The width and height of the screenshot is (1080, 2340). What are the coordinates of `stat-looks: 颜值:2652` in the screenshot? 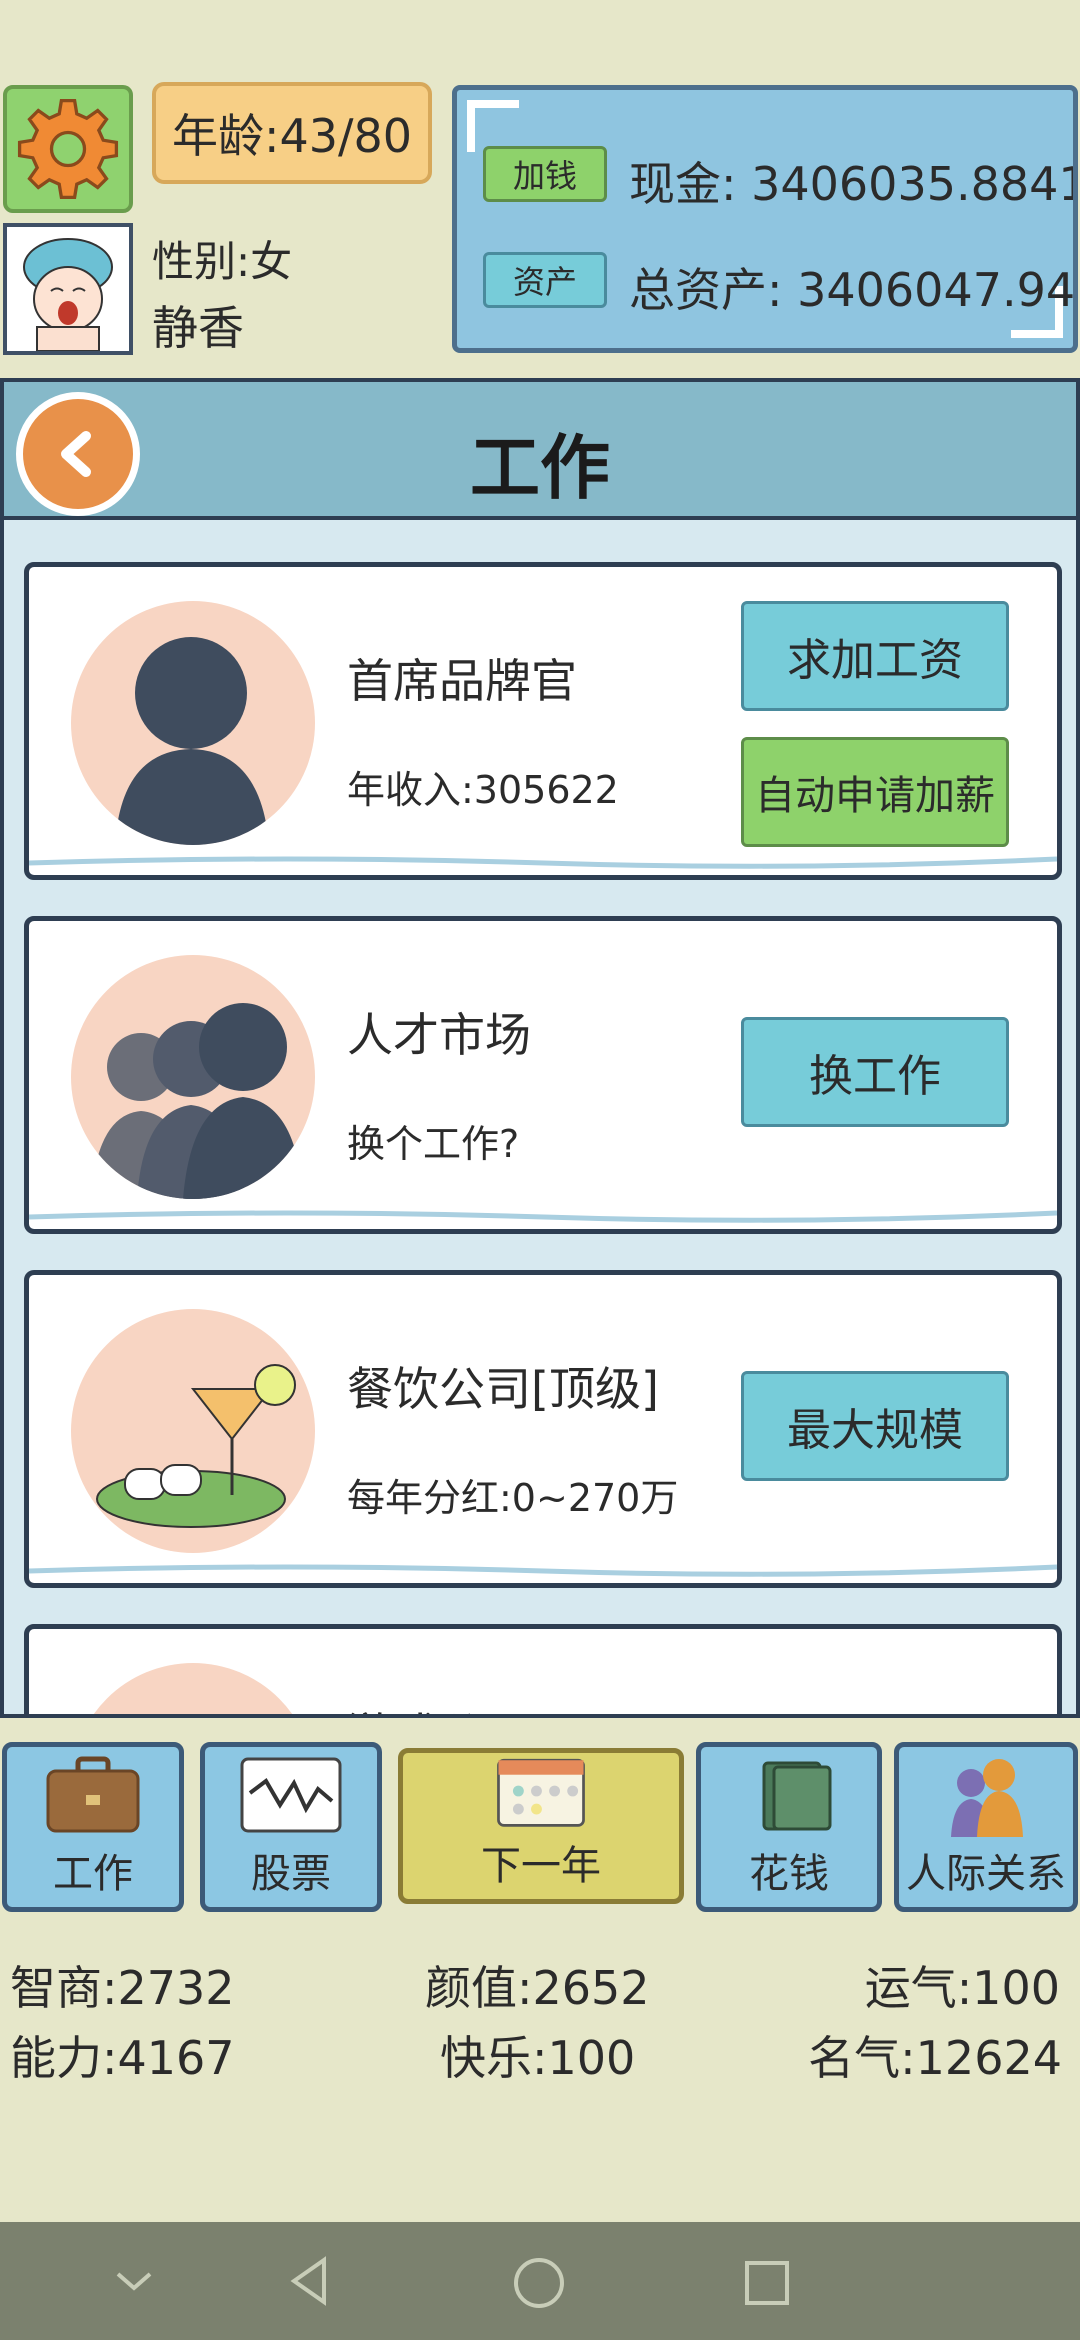 It's located at (537, 1988).